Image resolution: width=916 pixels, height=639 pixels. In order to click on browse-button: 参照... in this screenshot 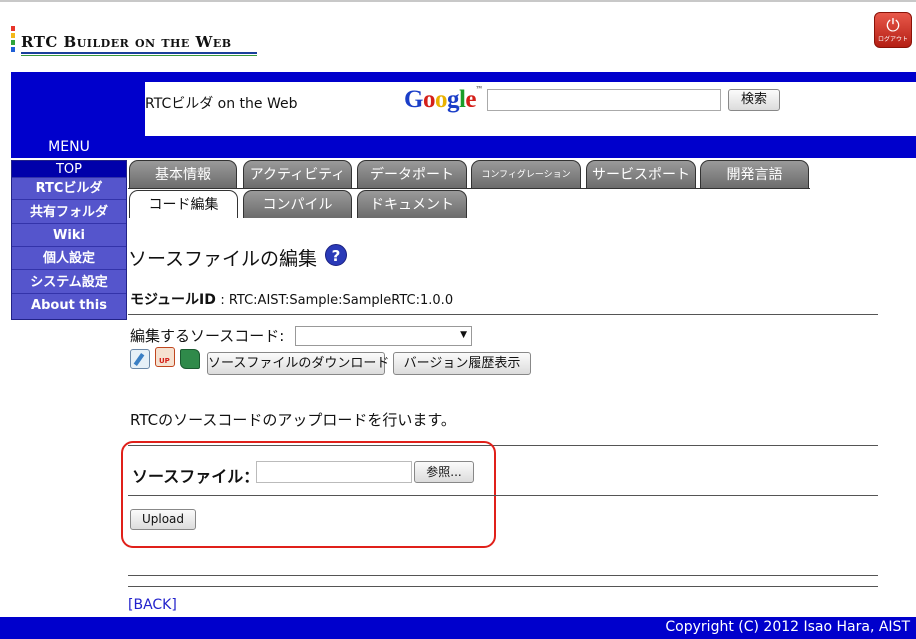, I will do `click(444, 472)`.